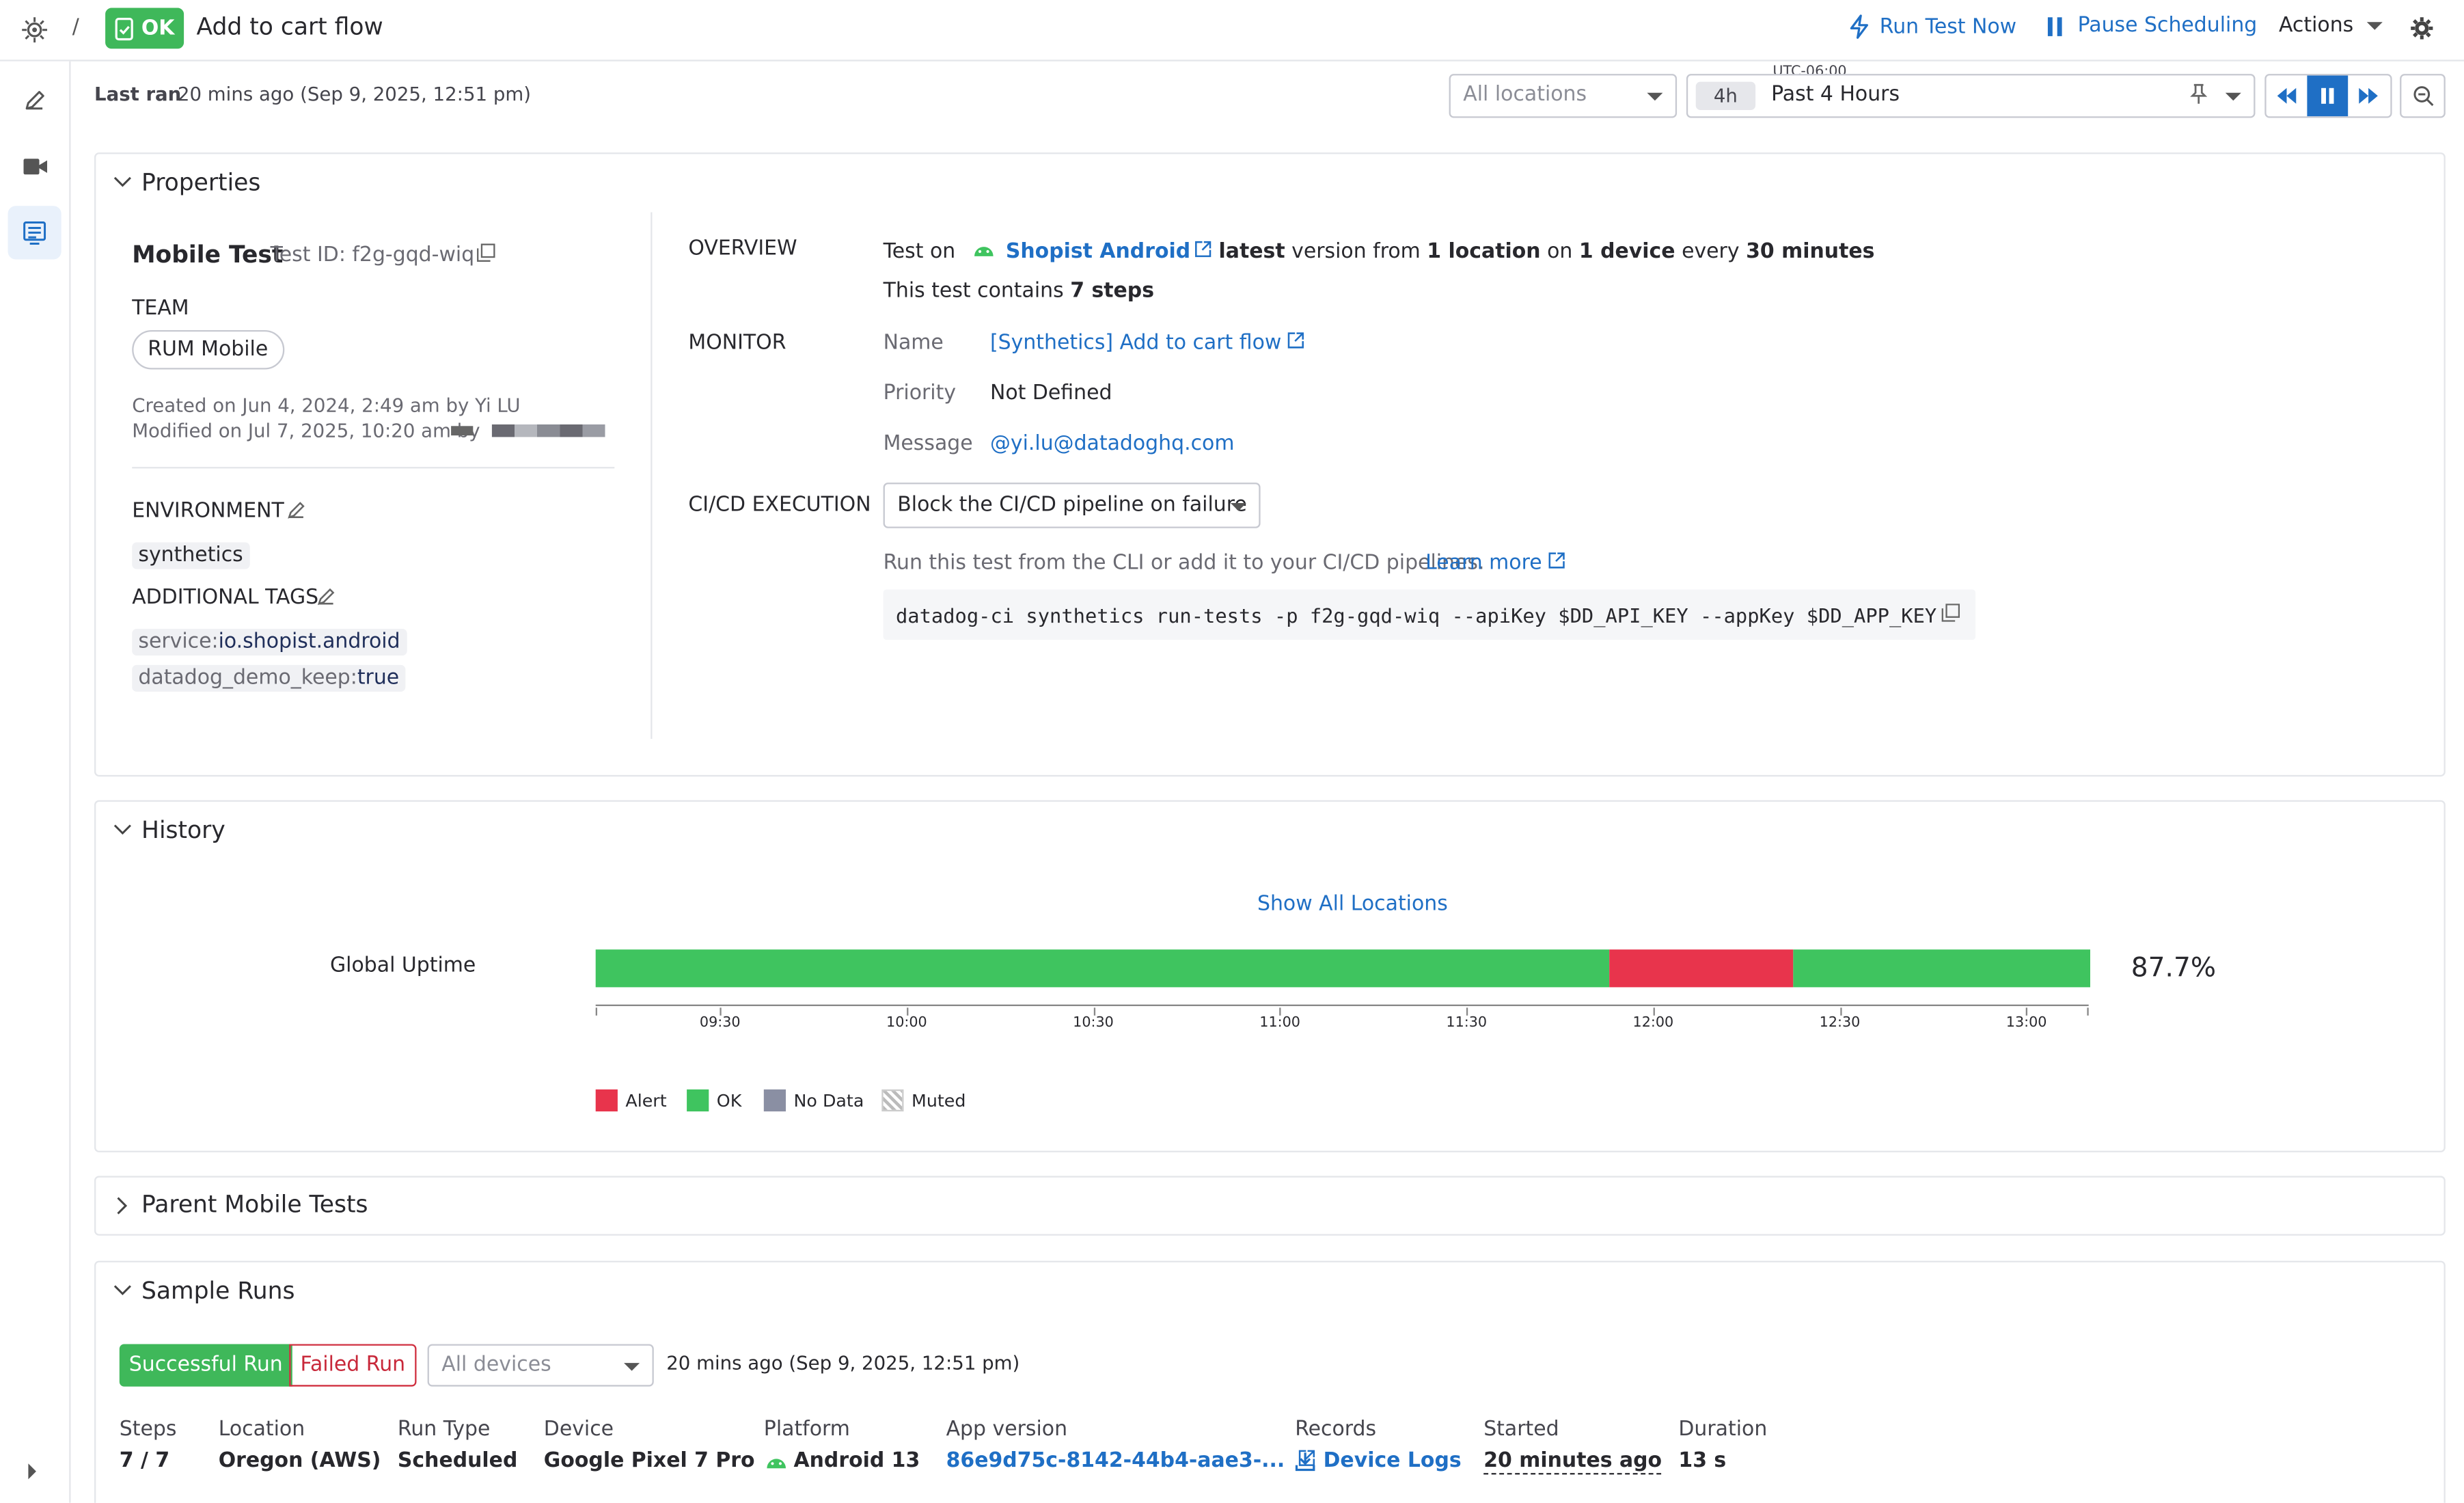 The width and height of the screenshot is (2464, 1503). Describe the element at coordinates (843, 1364) in the screenshot. I see `run-time: 20 mins ago (Sep 9, 2025, 12:51 pm)` at that location.